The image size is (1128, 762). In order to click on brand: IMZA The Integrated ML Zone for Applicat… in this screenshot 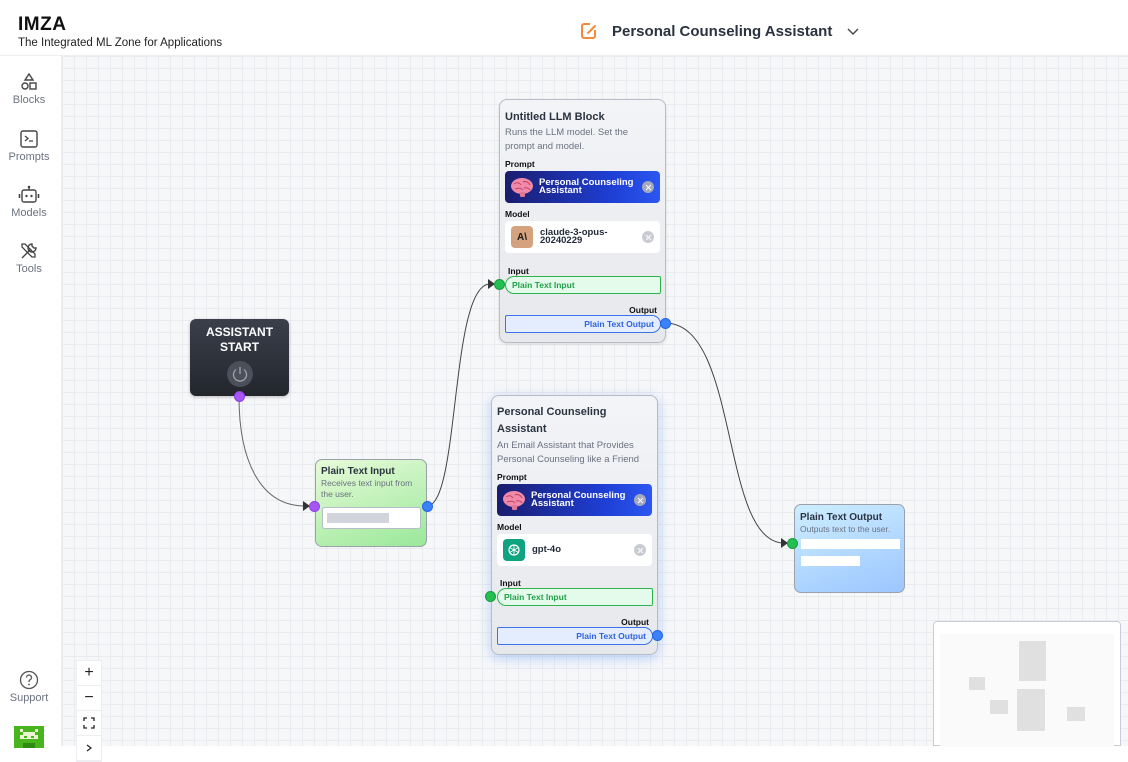, I will do `click(120, 32)`.